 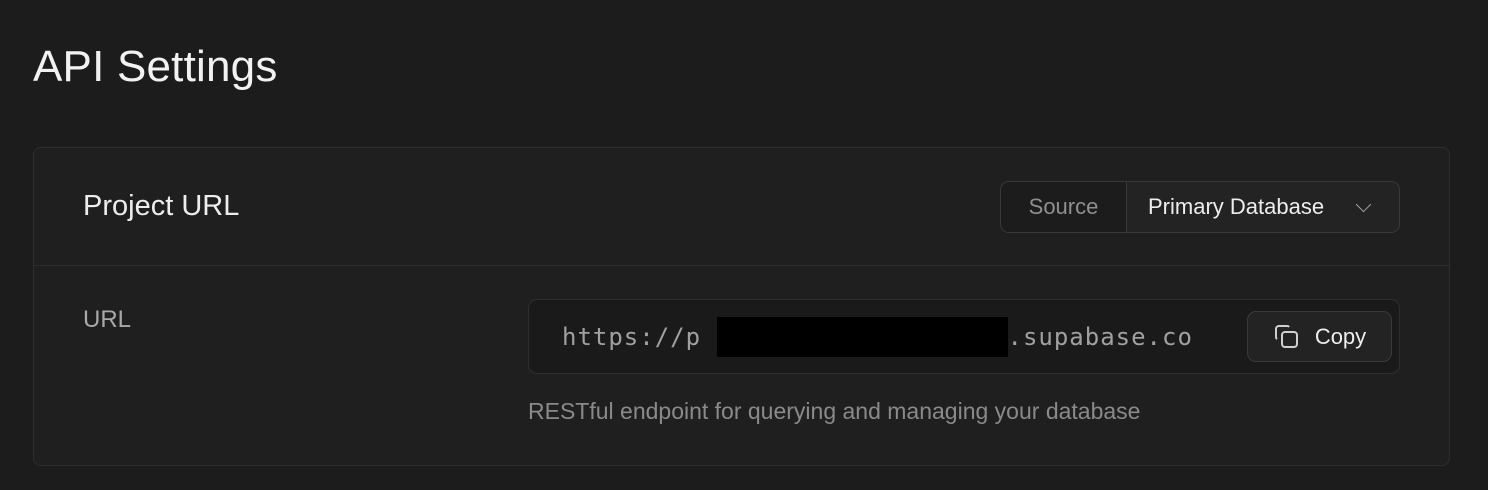 I want to click on source-selected-value: Primary Database, so click(x=1236, y=206).